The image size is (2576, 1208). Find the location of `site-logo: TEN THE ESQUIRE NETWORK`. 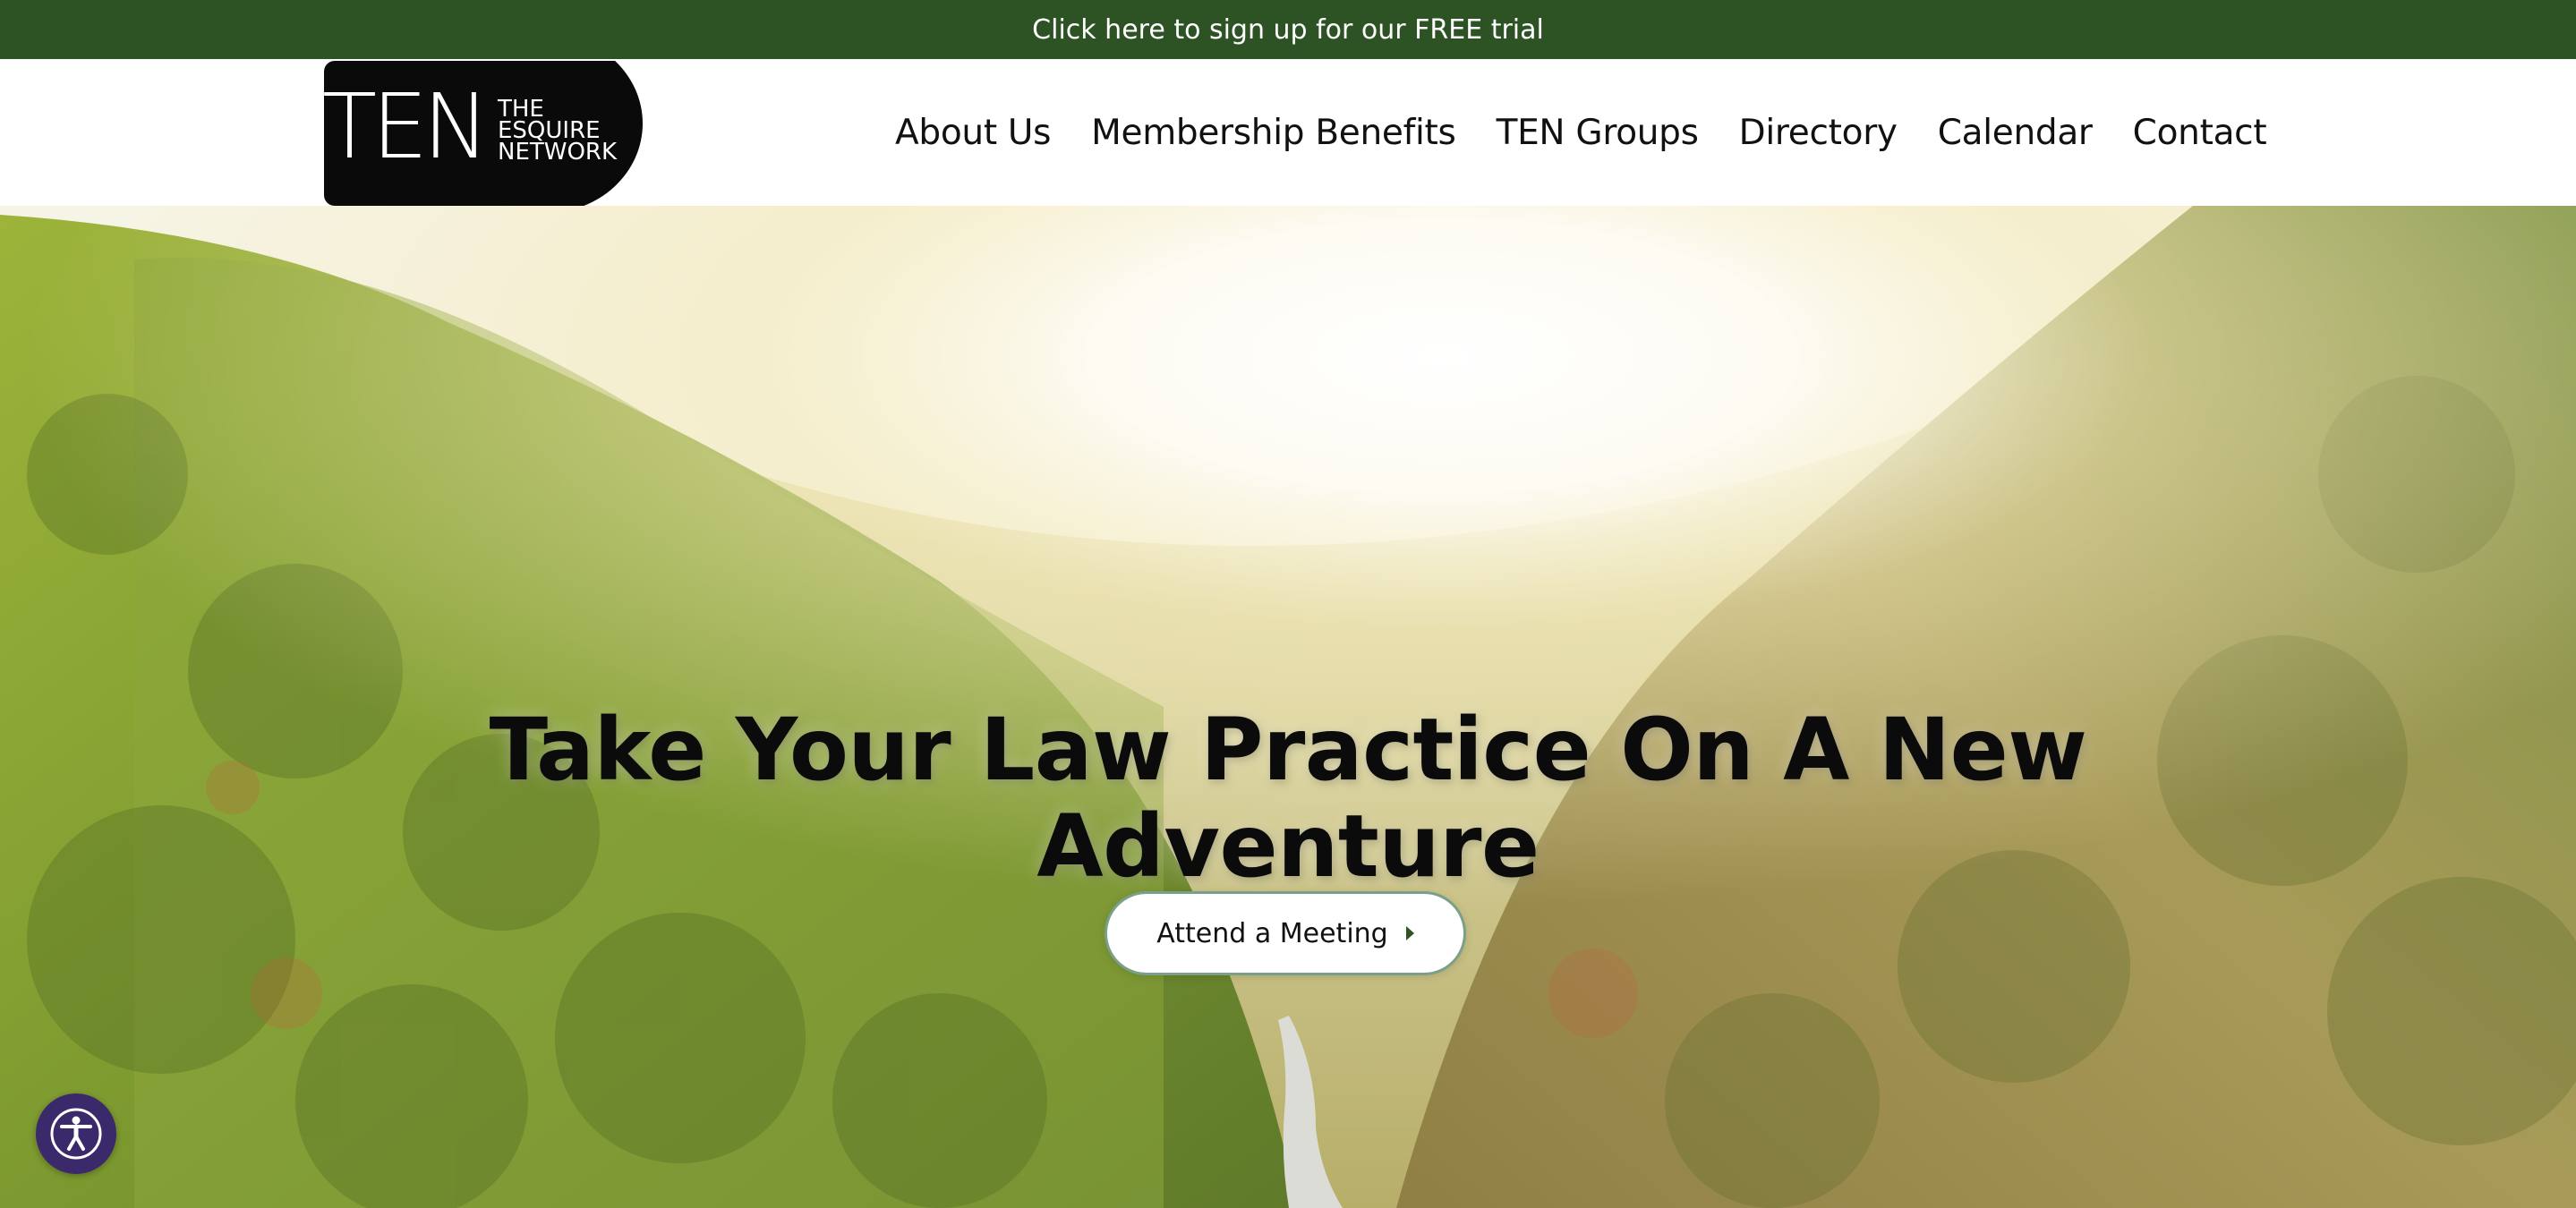

site-logo: TEN THE ESQUIRE NETWORK is located at coordinates (482, 124).